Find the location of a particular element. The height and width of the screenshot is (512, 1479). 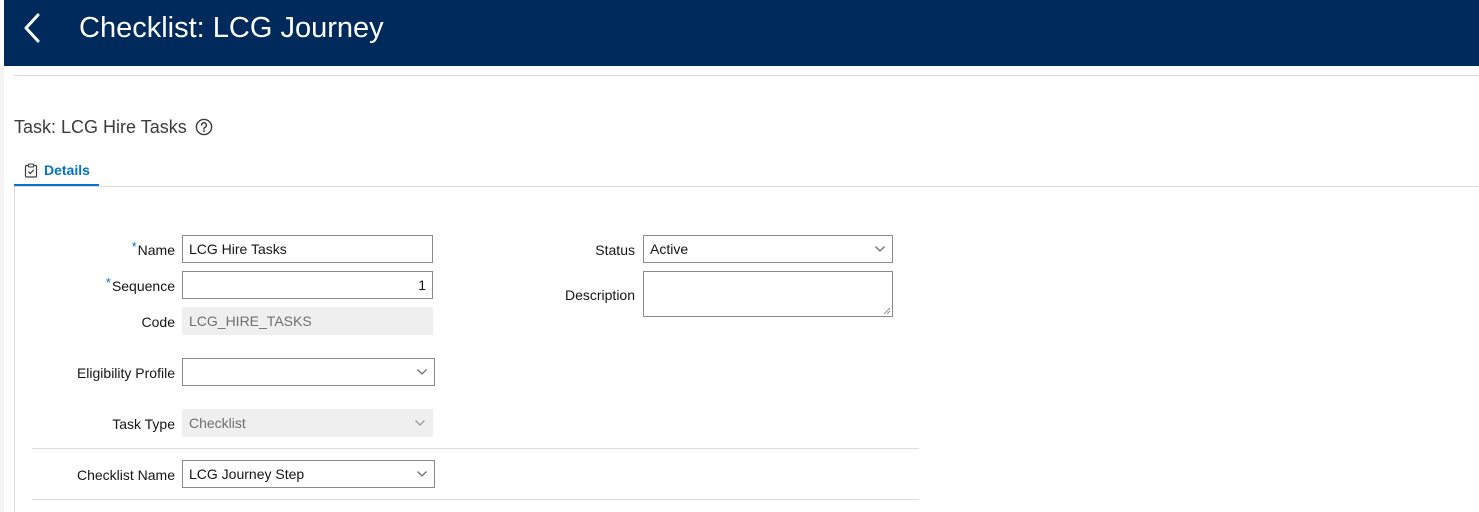

task-type-label: Task Type is located at coordinates (143, 424).